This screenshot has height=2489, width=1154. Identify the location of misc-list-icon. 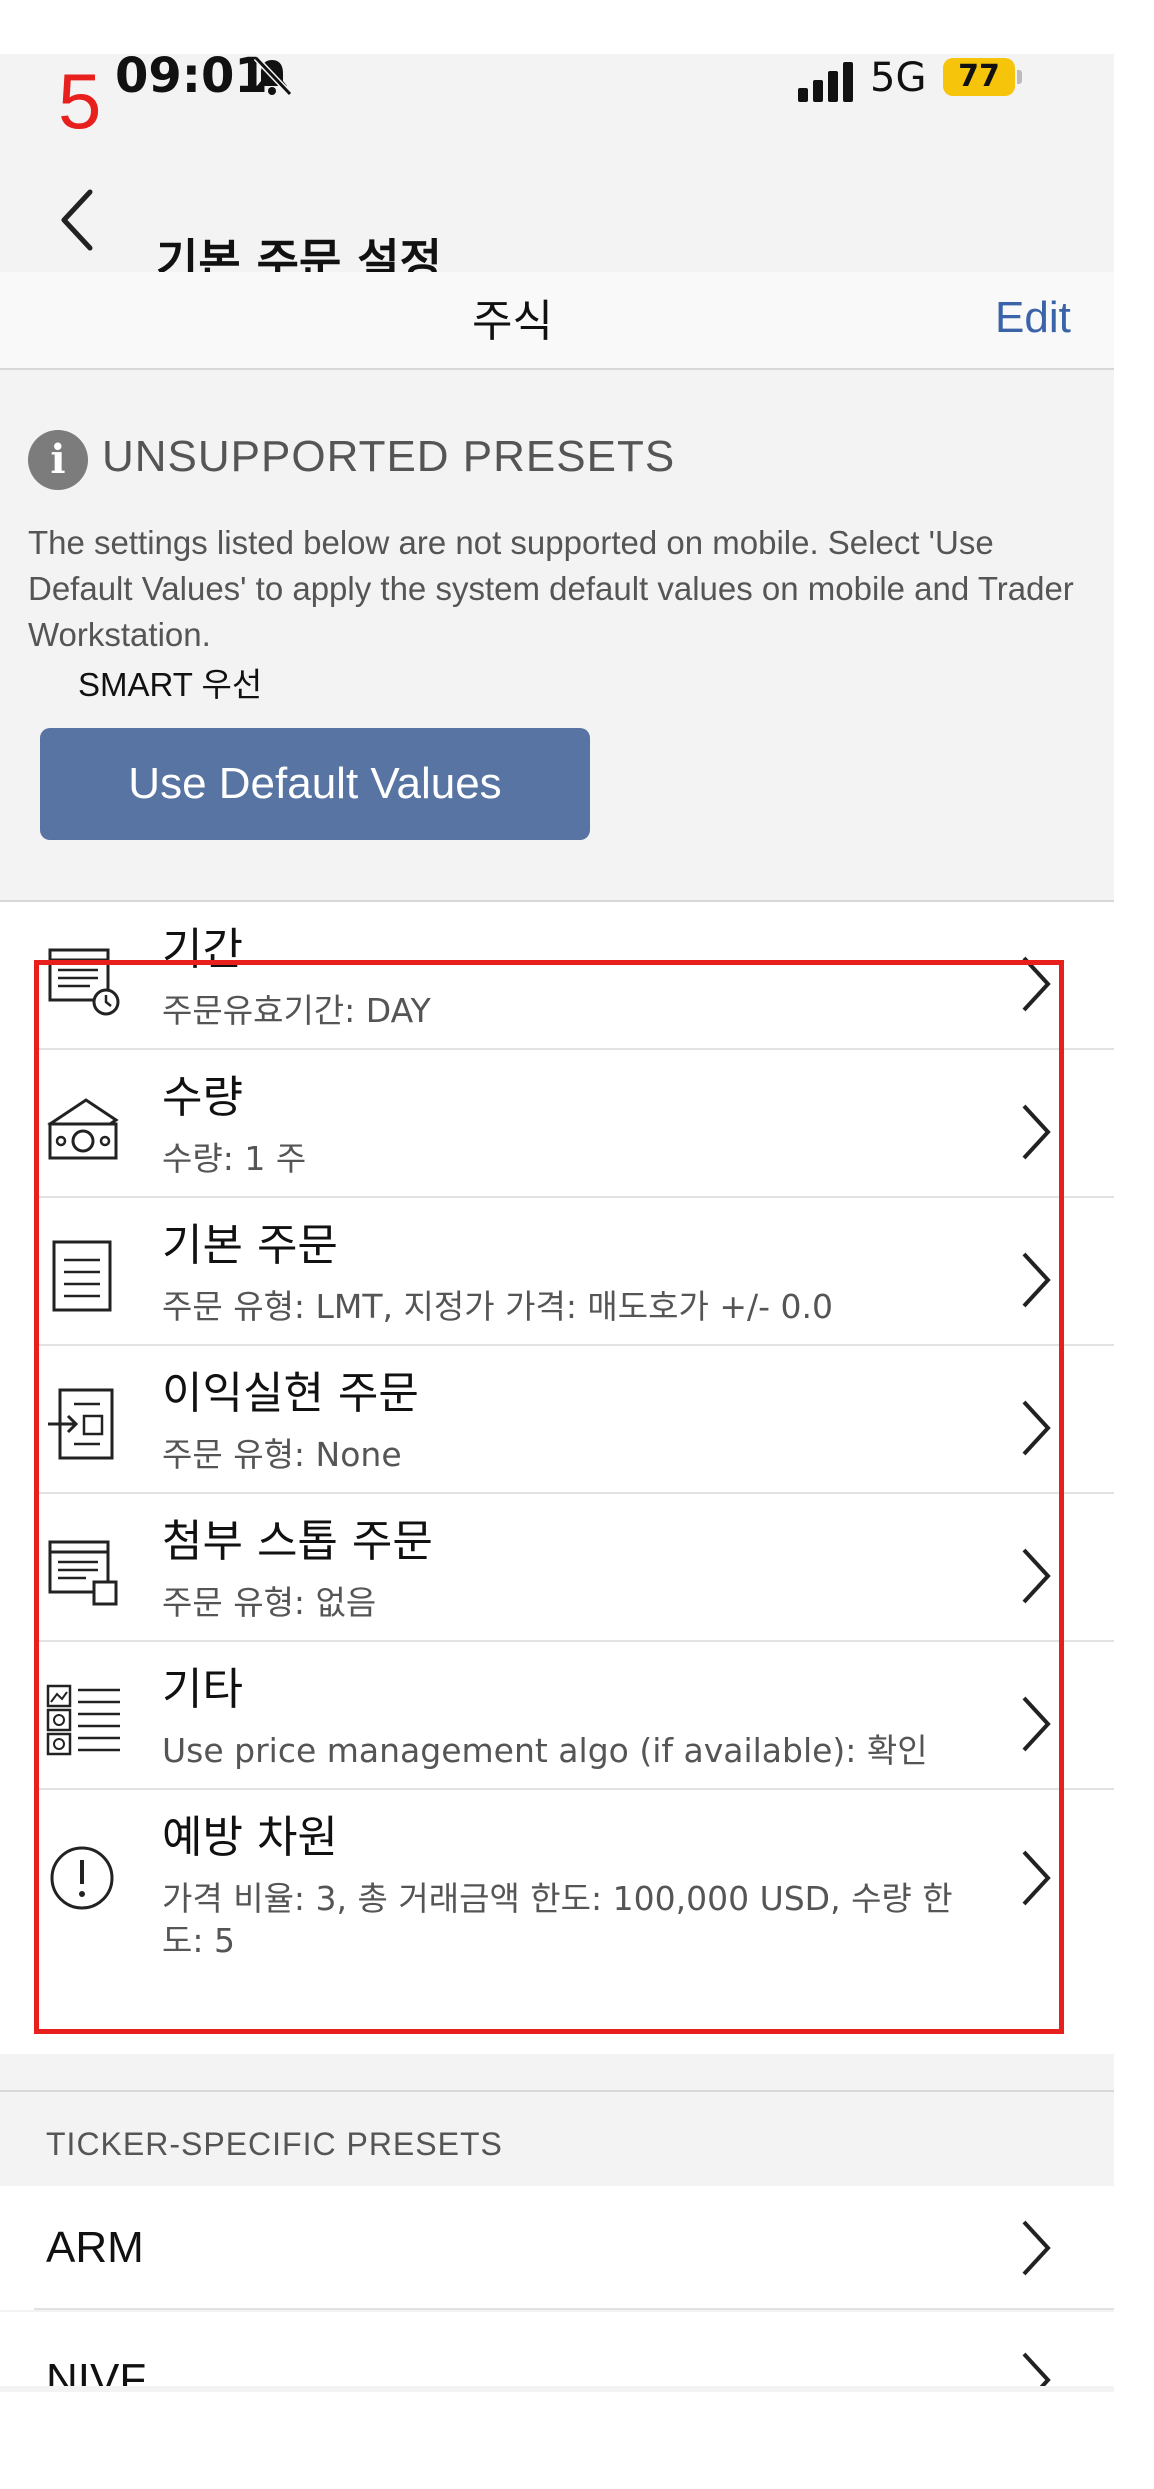
(83, 1720).